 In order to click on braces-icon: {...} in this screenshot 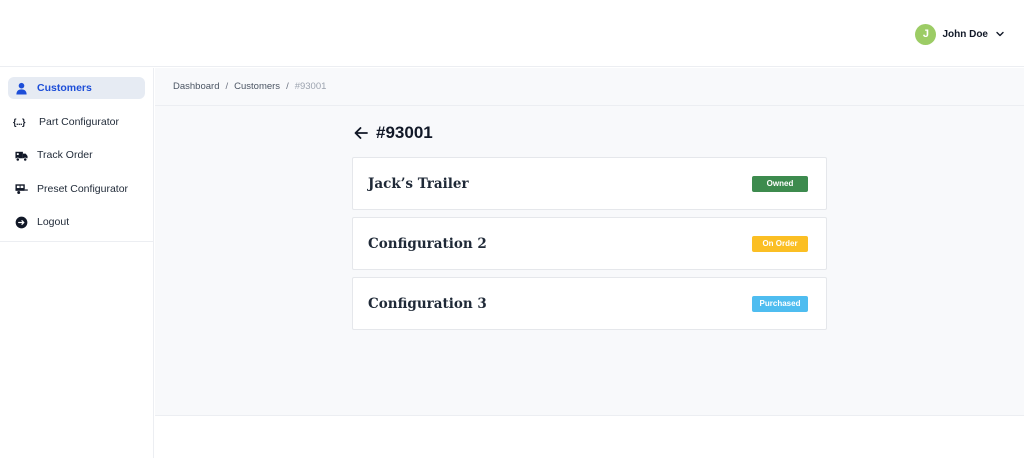, I will do `click(19, 121)`.